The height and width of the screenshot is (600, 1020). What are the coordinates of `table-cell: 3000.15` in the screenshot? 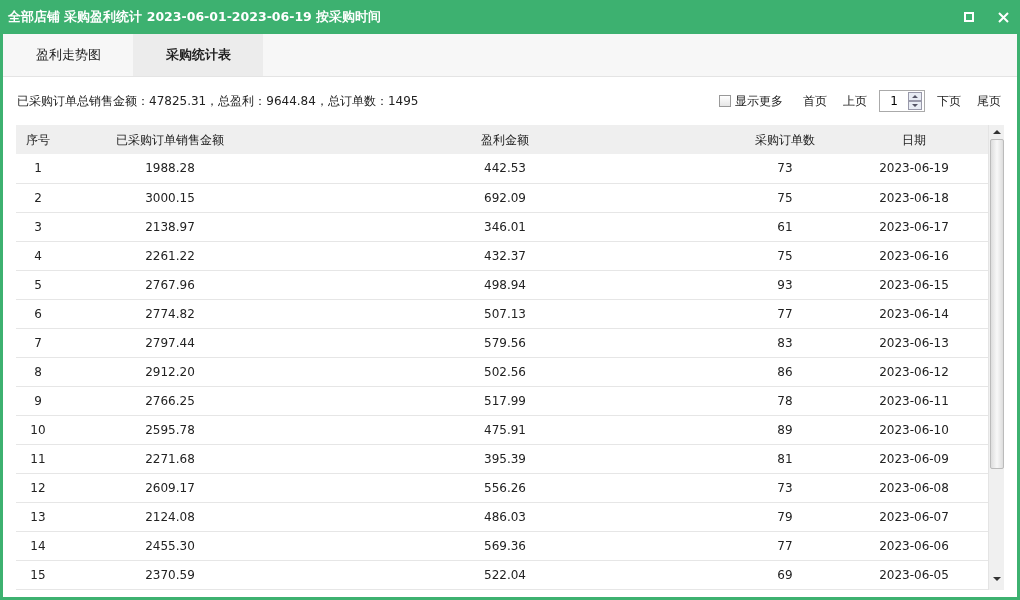 It's located at (170, 197).